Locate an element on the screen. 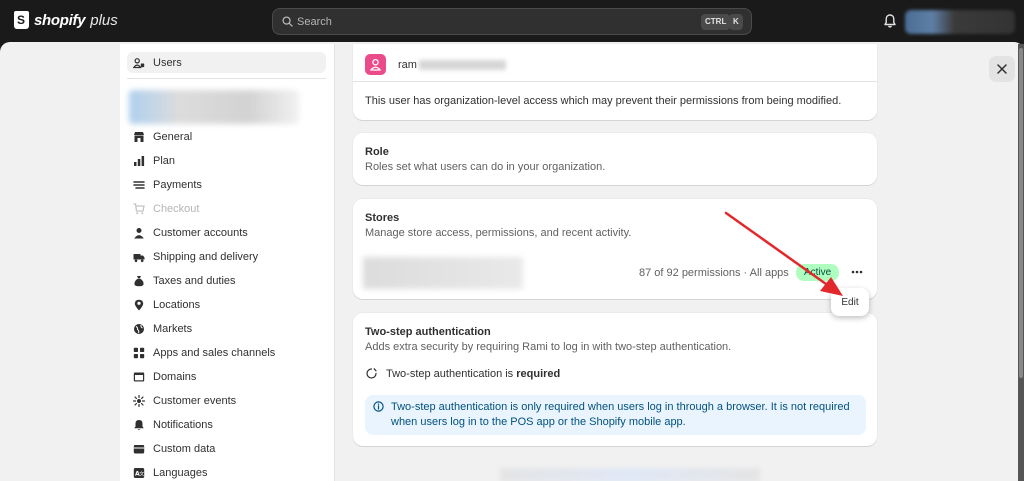  user-avatar is located at coordinates (375, 64).